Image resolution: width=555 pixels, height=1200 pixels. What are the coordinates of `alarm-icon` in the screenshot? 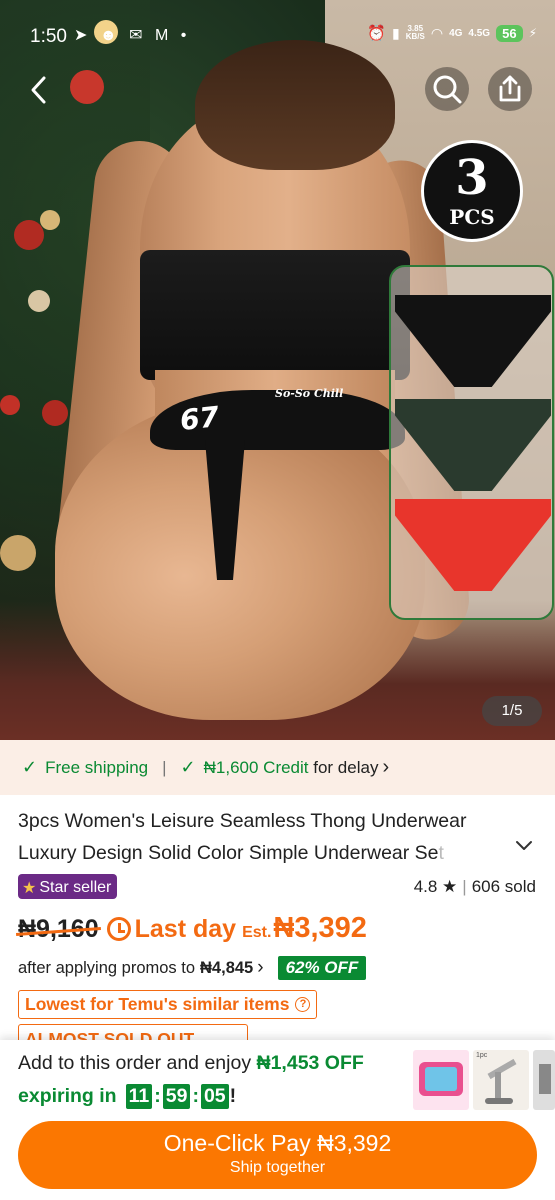 It's located at (118, 929).